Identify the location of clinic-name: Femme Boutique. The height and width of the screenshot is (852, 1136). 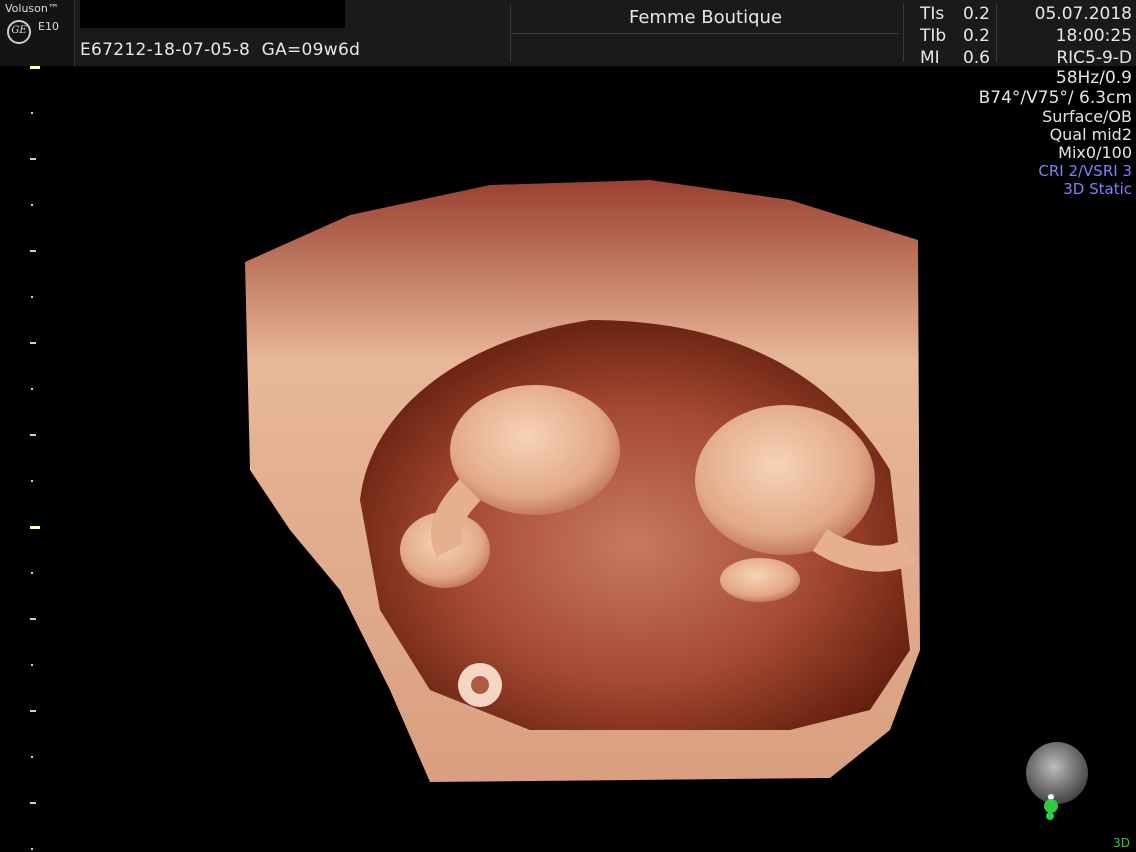
(705, 17).